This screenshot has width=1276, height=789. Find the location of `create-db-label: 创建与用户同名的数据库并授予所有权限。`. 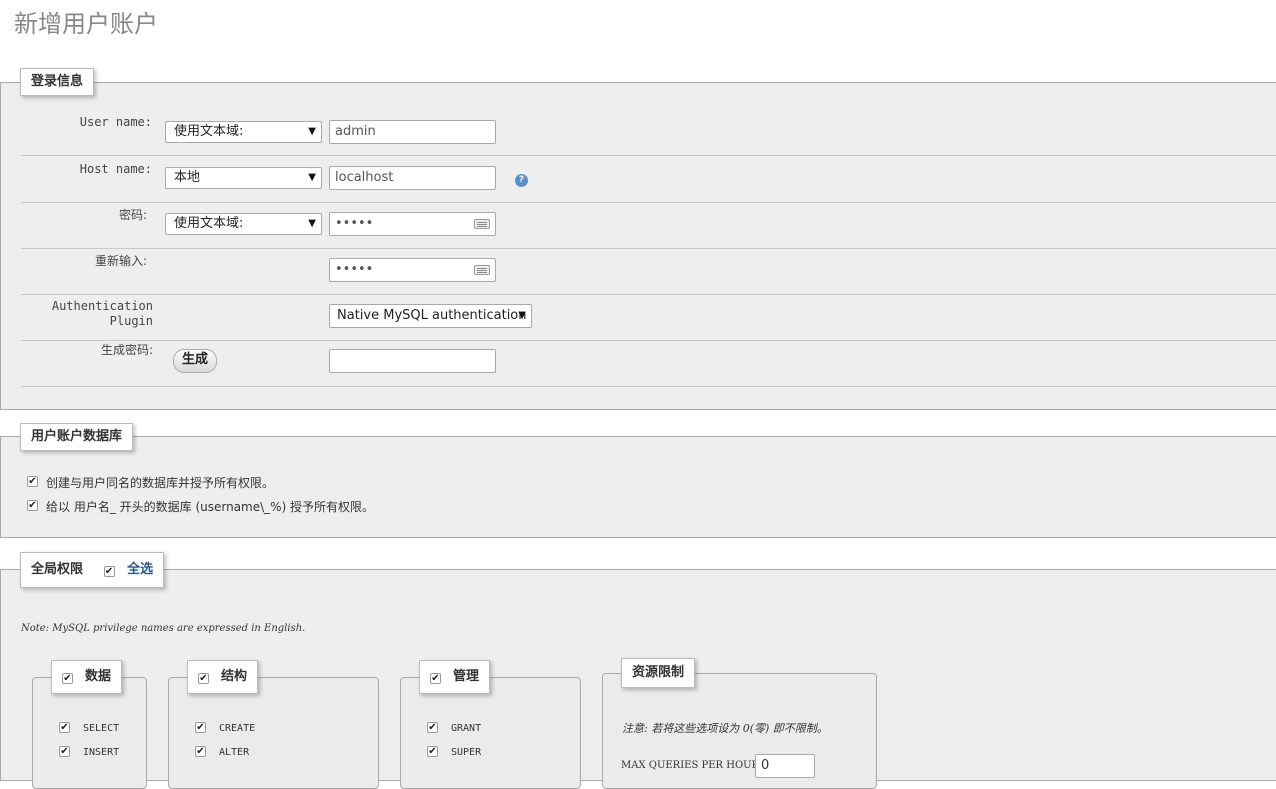

create-db-label: 创建与用户同名的数据库并授予所有权限。 is located at coordinates (160, 482).